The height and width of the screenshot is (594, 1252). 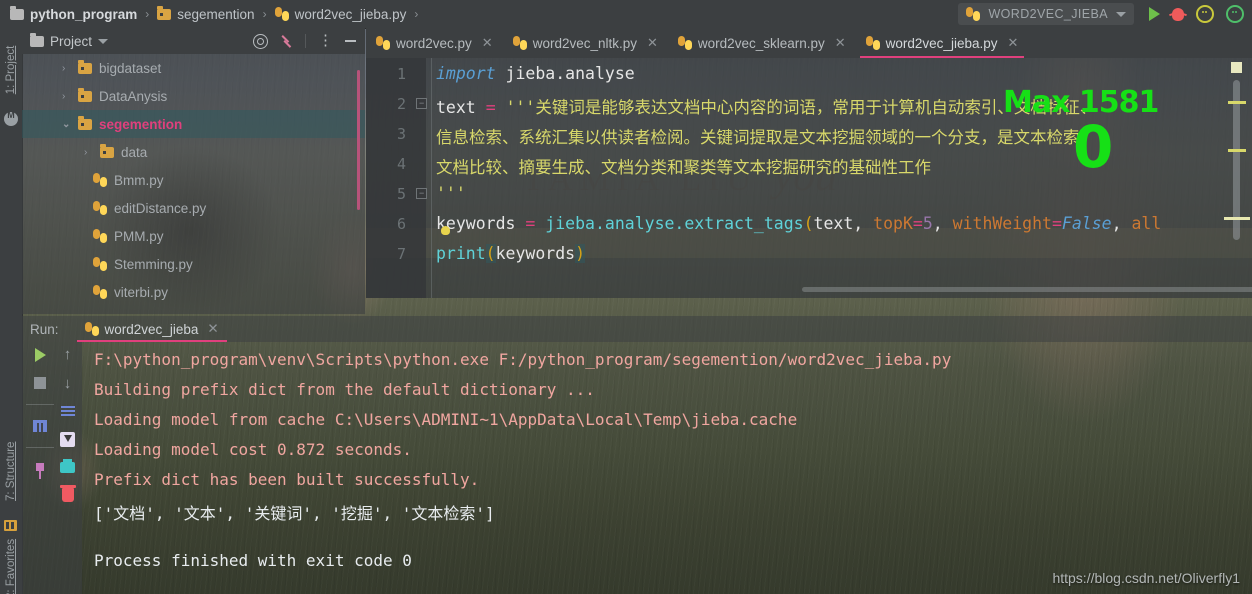 What do you see at coordinates (193, 41) in the screenshot?
I see `project-panel-header: Project ⋮` at bounding box center [193, 41].